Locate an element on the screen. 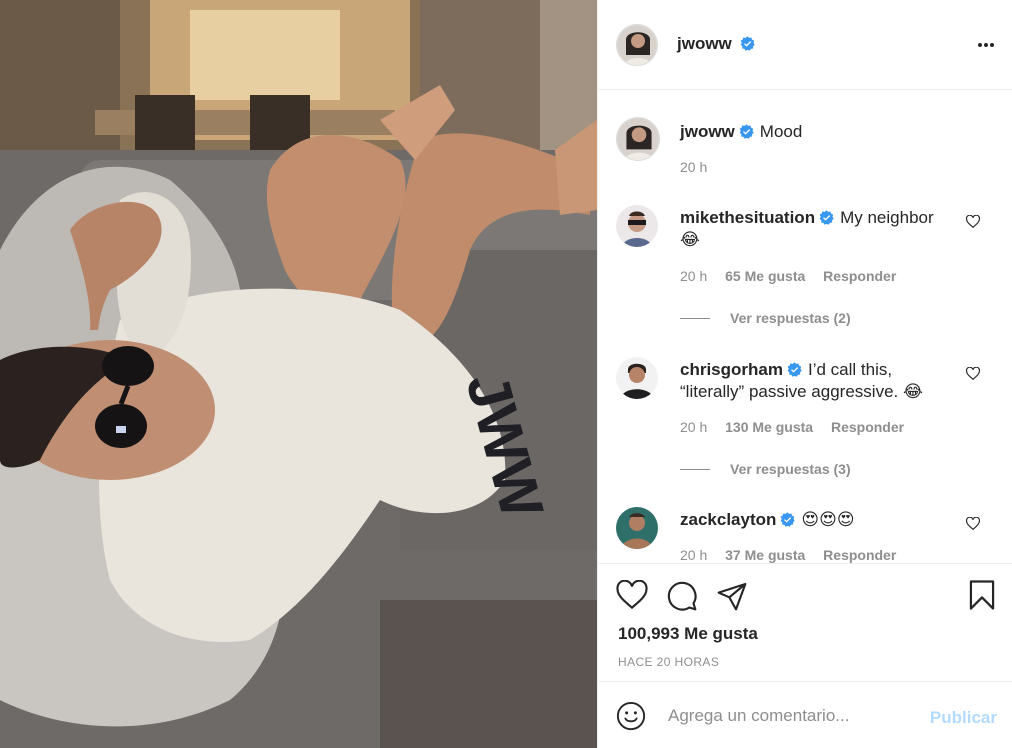 The width and height of the screenshot is (1012, 748). post-header: jwoww is located at coordinates (805, 45).